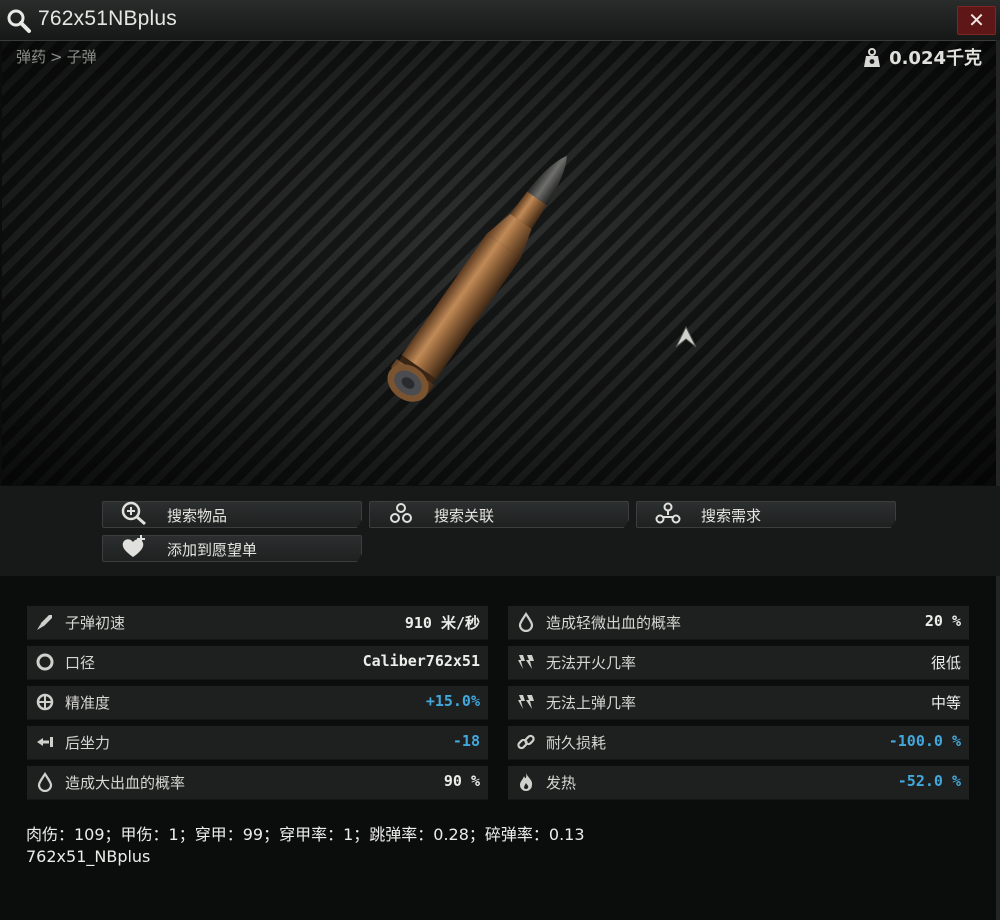 The height and width of the screenshot is (920, 1000). What do you see at coordinates (576, 743) in the screenshot?
I see `stat-name: 耐久损耗` at bounding box center [576, 743].